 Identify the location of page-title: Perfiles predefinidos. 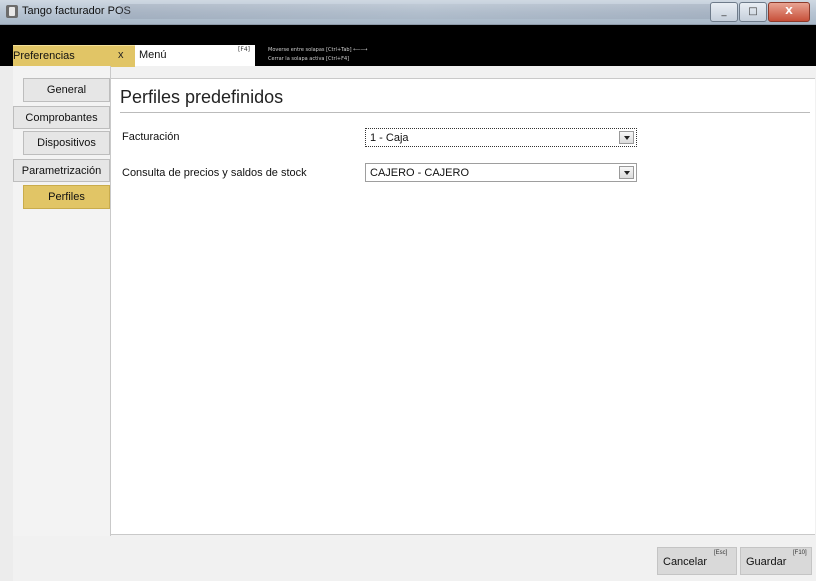
(202, 97).